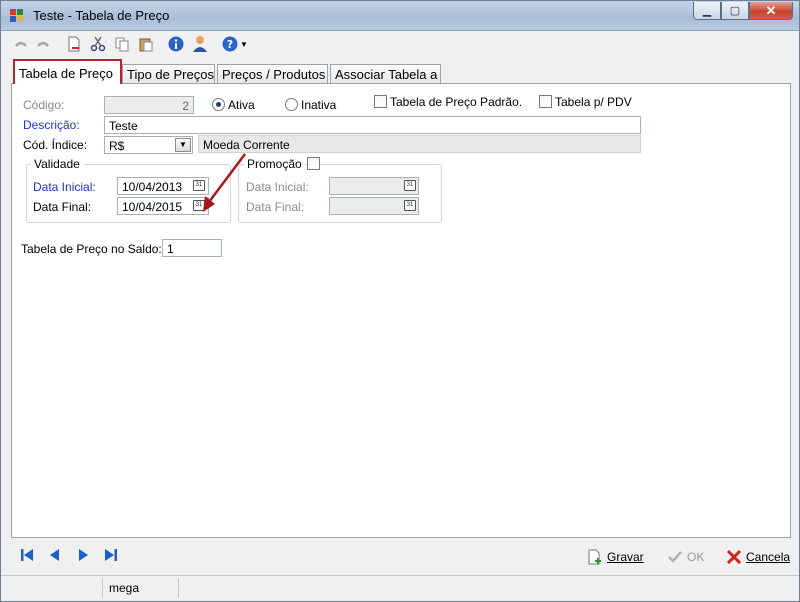 The image size is (800, 602). I want to click on new-button, so click(74, 44).